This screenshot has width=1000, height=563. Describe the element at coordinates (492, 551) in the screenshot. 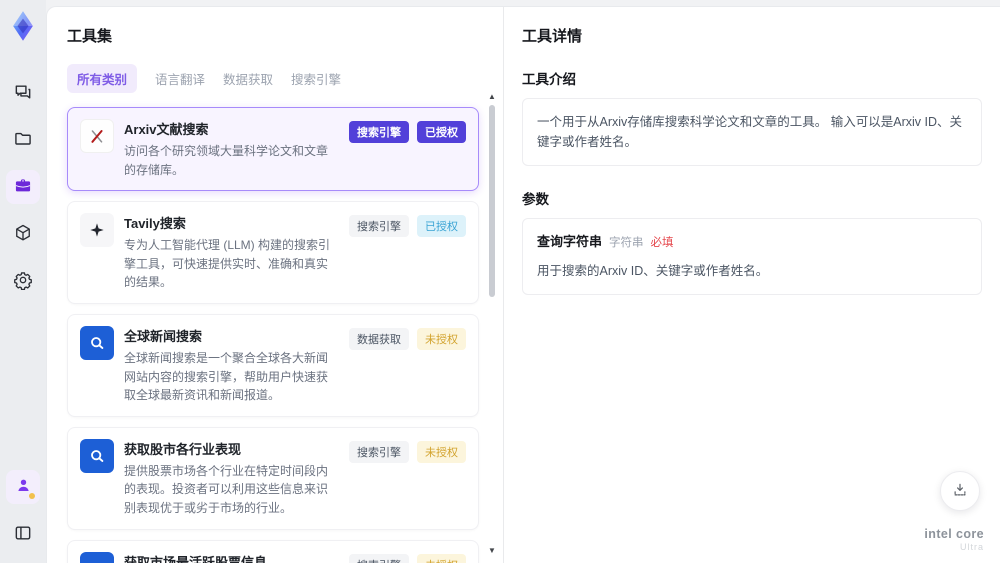

I see `scroll-down-arrow-icon: ▼` at that location.